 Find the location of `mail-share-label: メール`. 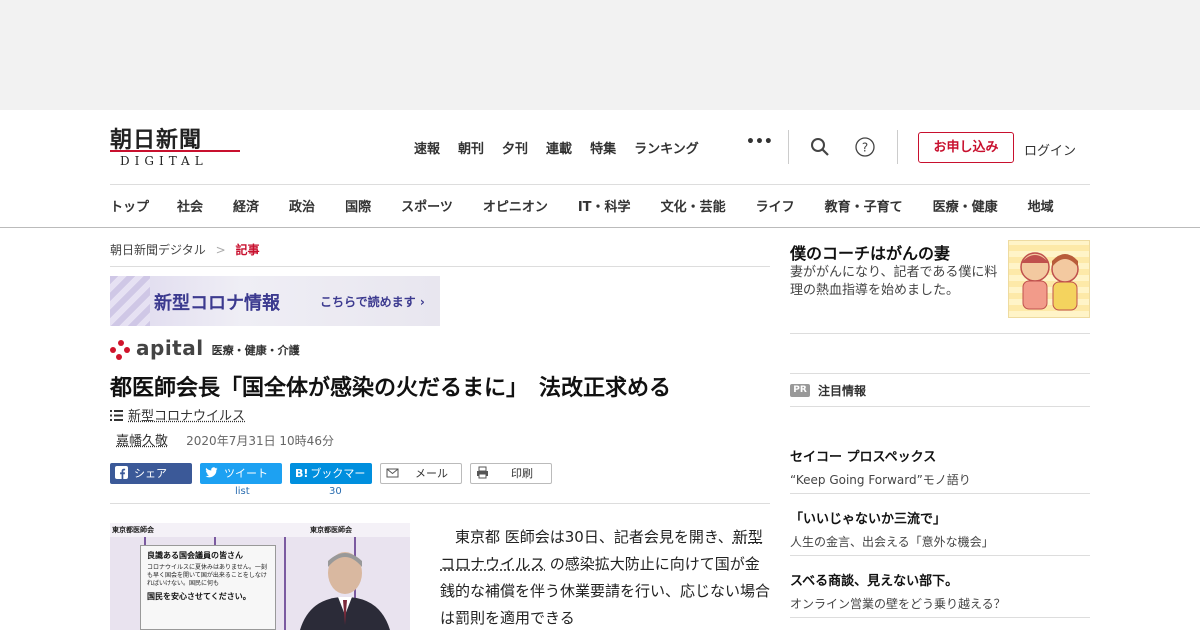

mail-share-label: メール is located at coordinates (431, 473).